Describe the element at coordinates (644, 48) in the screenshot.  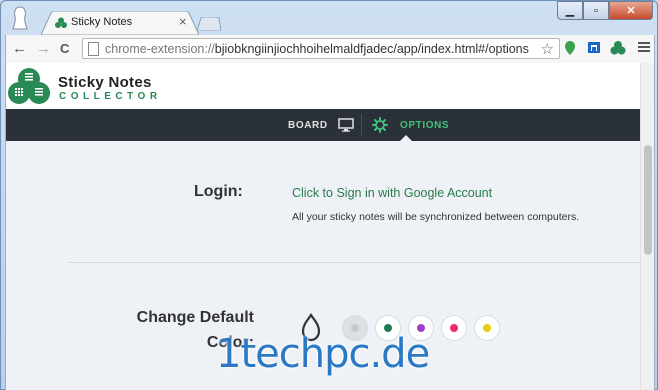
I see `menu-icon` at that location.